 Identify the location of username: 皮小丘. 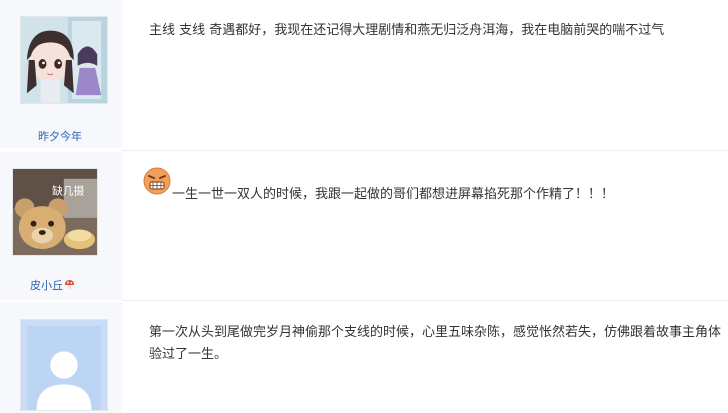
(52, 285).